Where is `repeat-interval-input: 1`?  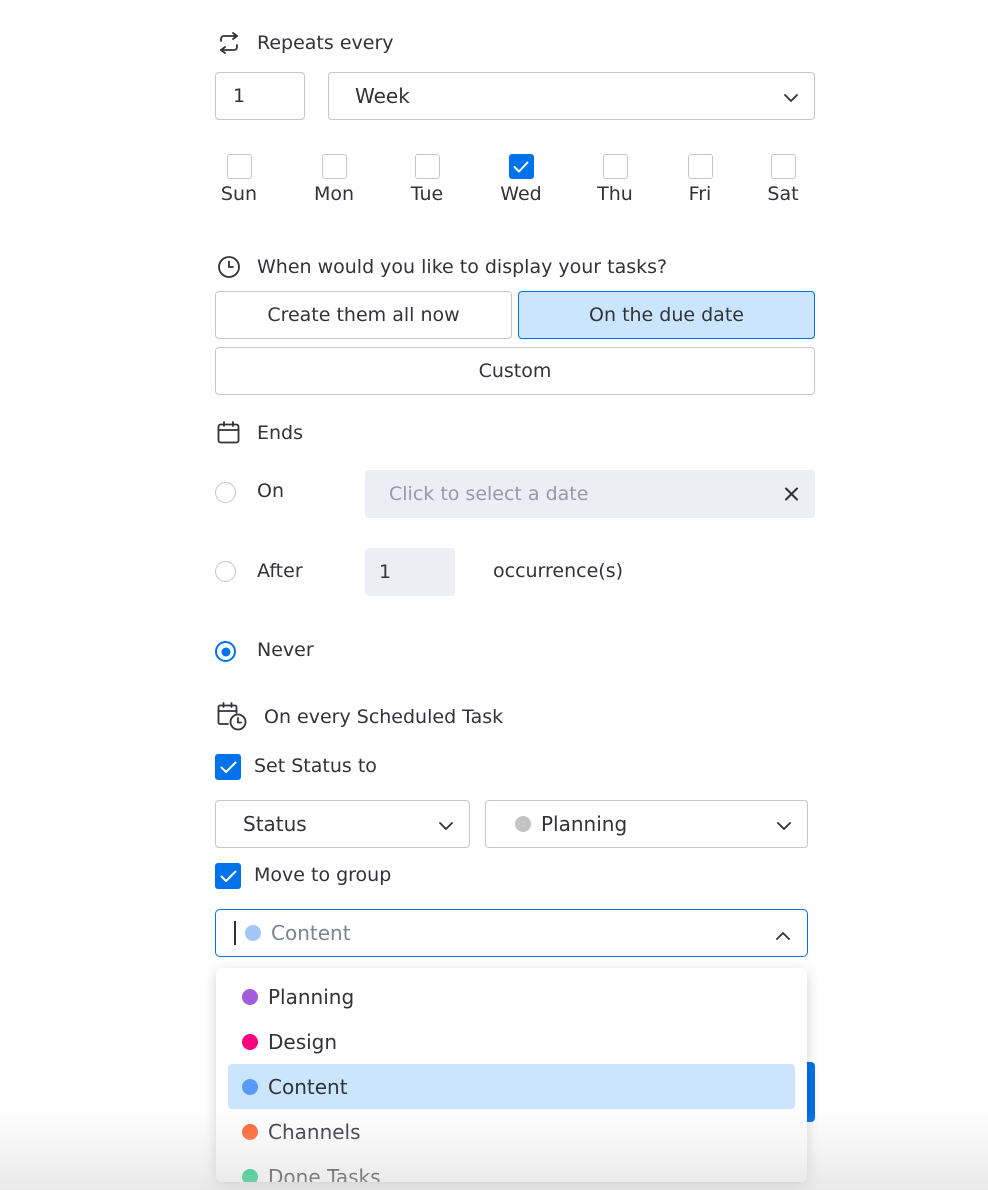
repeat-interval-input: 1 is located at coordinates (260, 96).